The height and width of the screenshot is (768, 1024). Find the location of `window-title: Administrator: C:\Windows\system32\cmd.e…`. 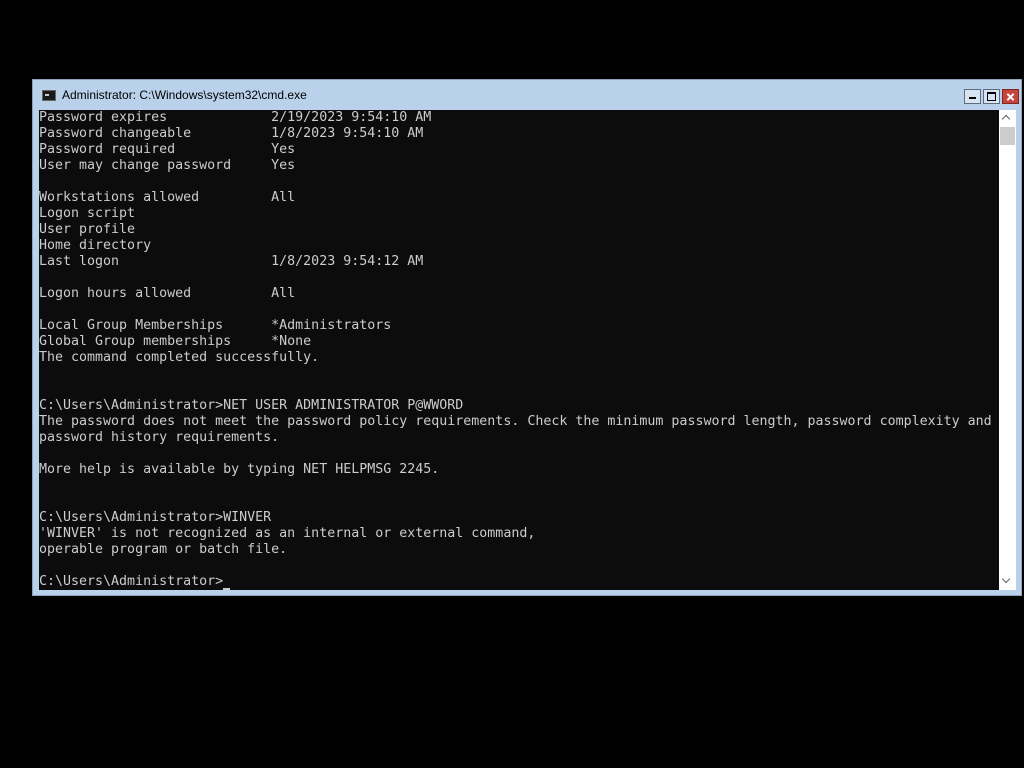

window-title: Administrator: C:\Windows\system32\cmd.e… is located at coordinates (184, 95).